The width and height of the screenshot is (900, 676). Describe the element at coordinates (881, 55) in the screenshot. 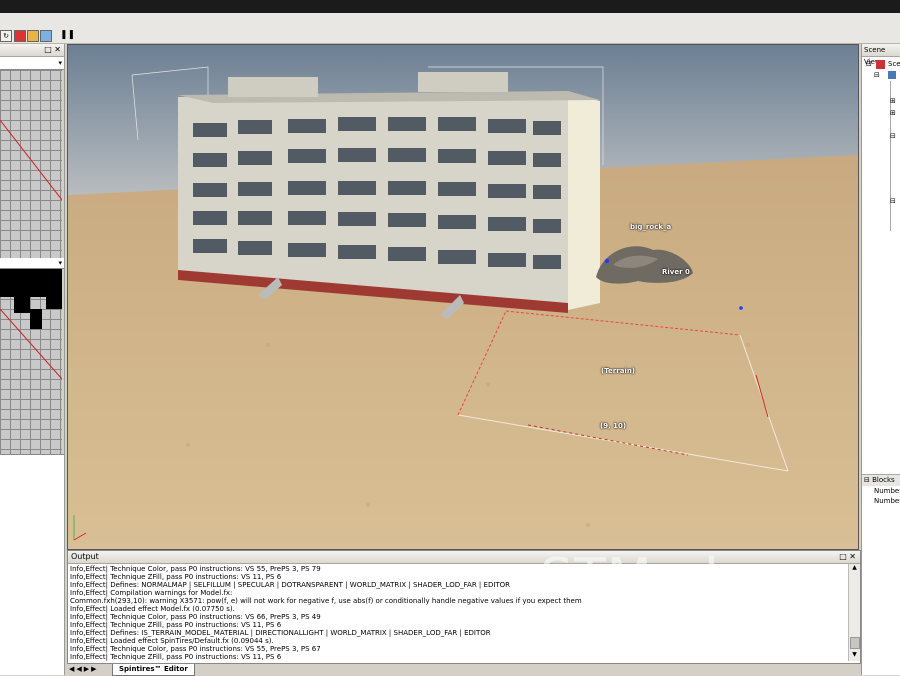

I see `scene-view-title: Scene View` at that location.